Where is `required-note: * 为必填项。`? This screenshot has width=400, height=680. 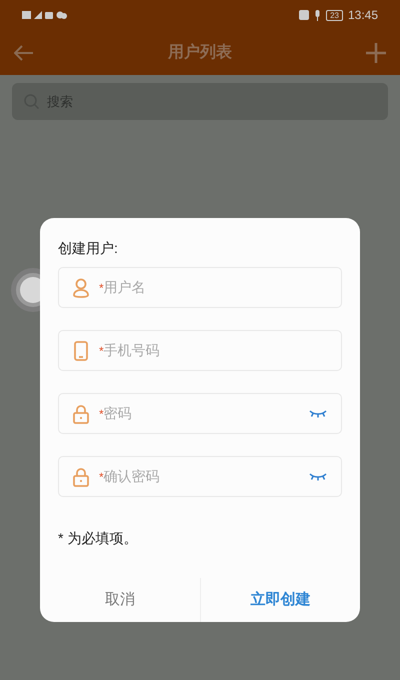
required-note: * 为必填项。 is located at coordinates (98, 538).